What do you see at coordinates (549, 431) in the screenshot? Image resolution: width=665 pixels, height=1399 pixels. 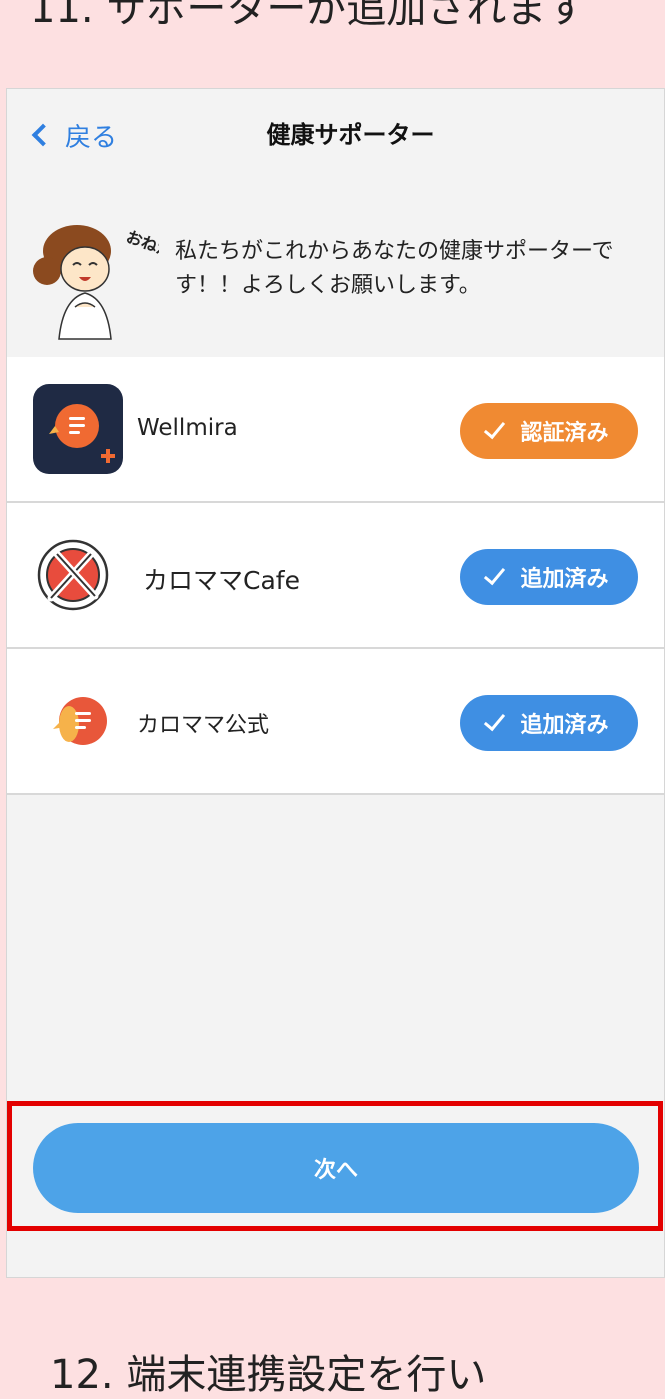 I see `status-badge: 認証済み` at bounding box center [549, 431].